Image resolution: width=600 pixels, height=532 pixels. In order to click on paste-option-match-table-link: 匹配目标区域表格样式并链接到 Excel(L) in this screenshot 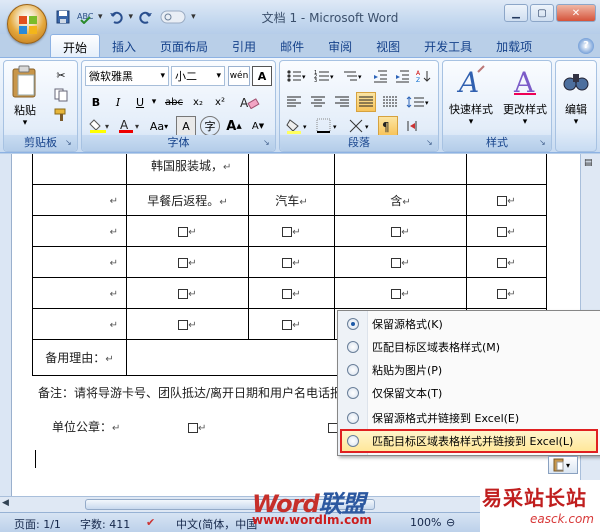, I will do `click(469, 441)`.